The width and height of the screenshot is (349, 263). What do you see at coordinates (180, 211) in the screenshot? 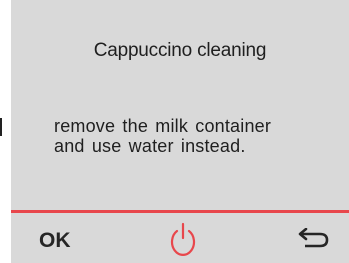
I see `footer-divider` at bounding box center [180, 211].